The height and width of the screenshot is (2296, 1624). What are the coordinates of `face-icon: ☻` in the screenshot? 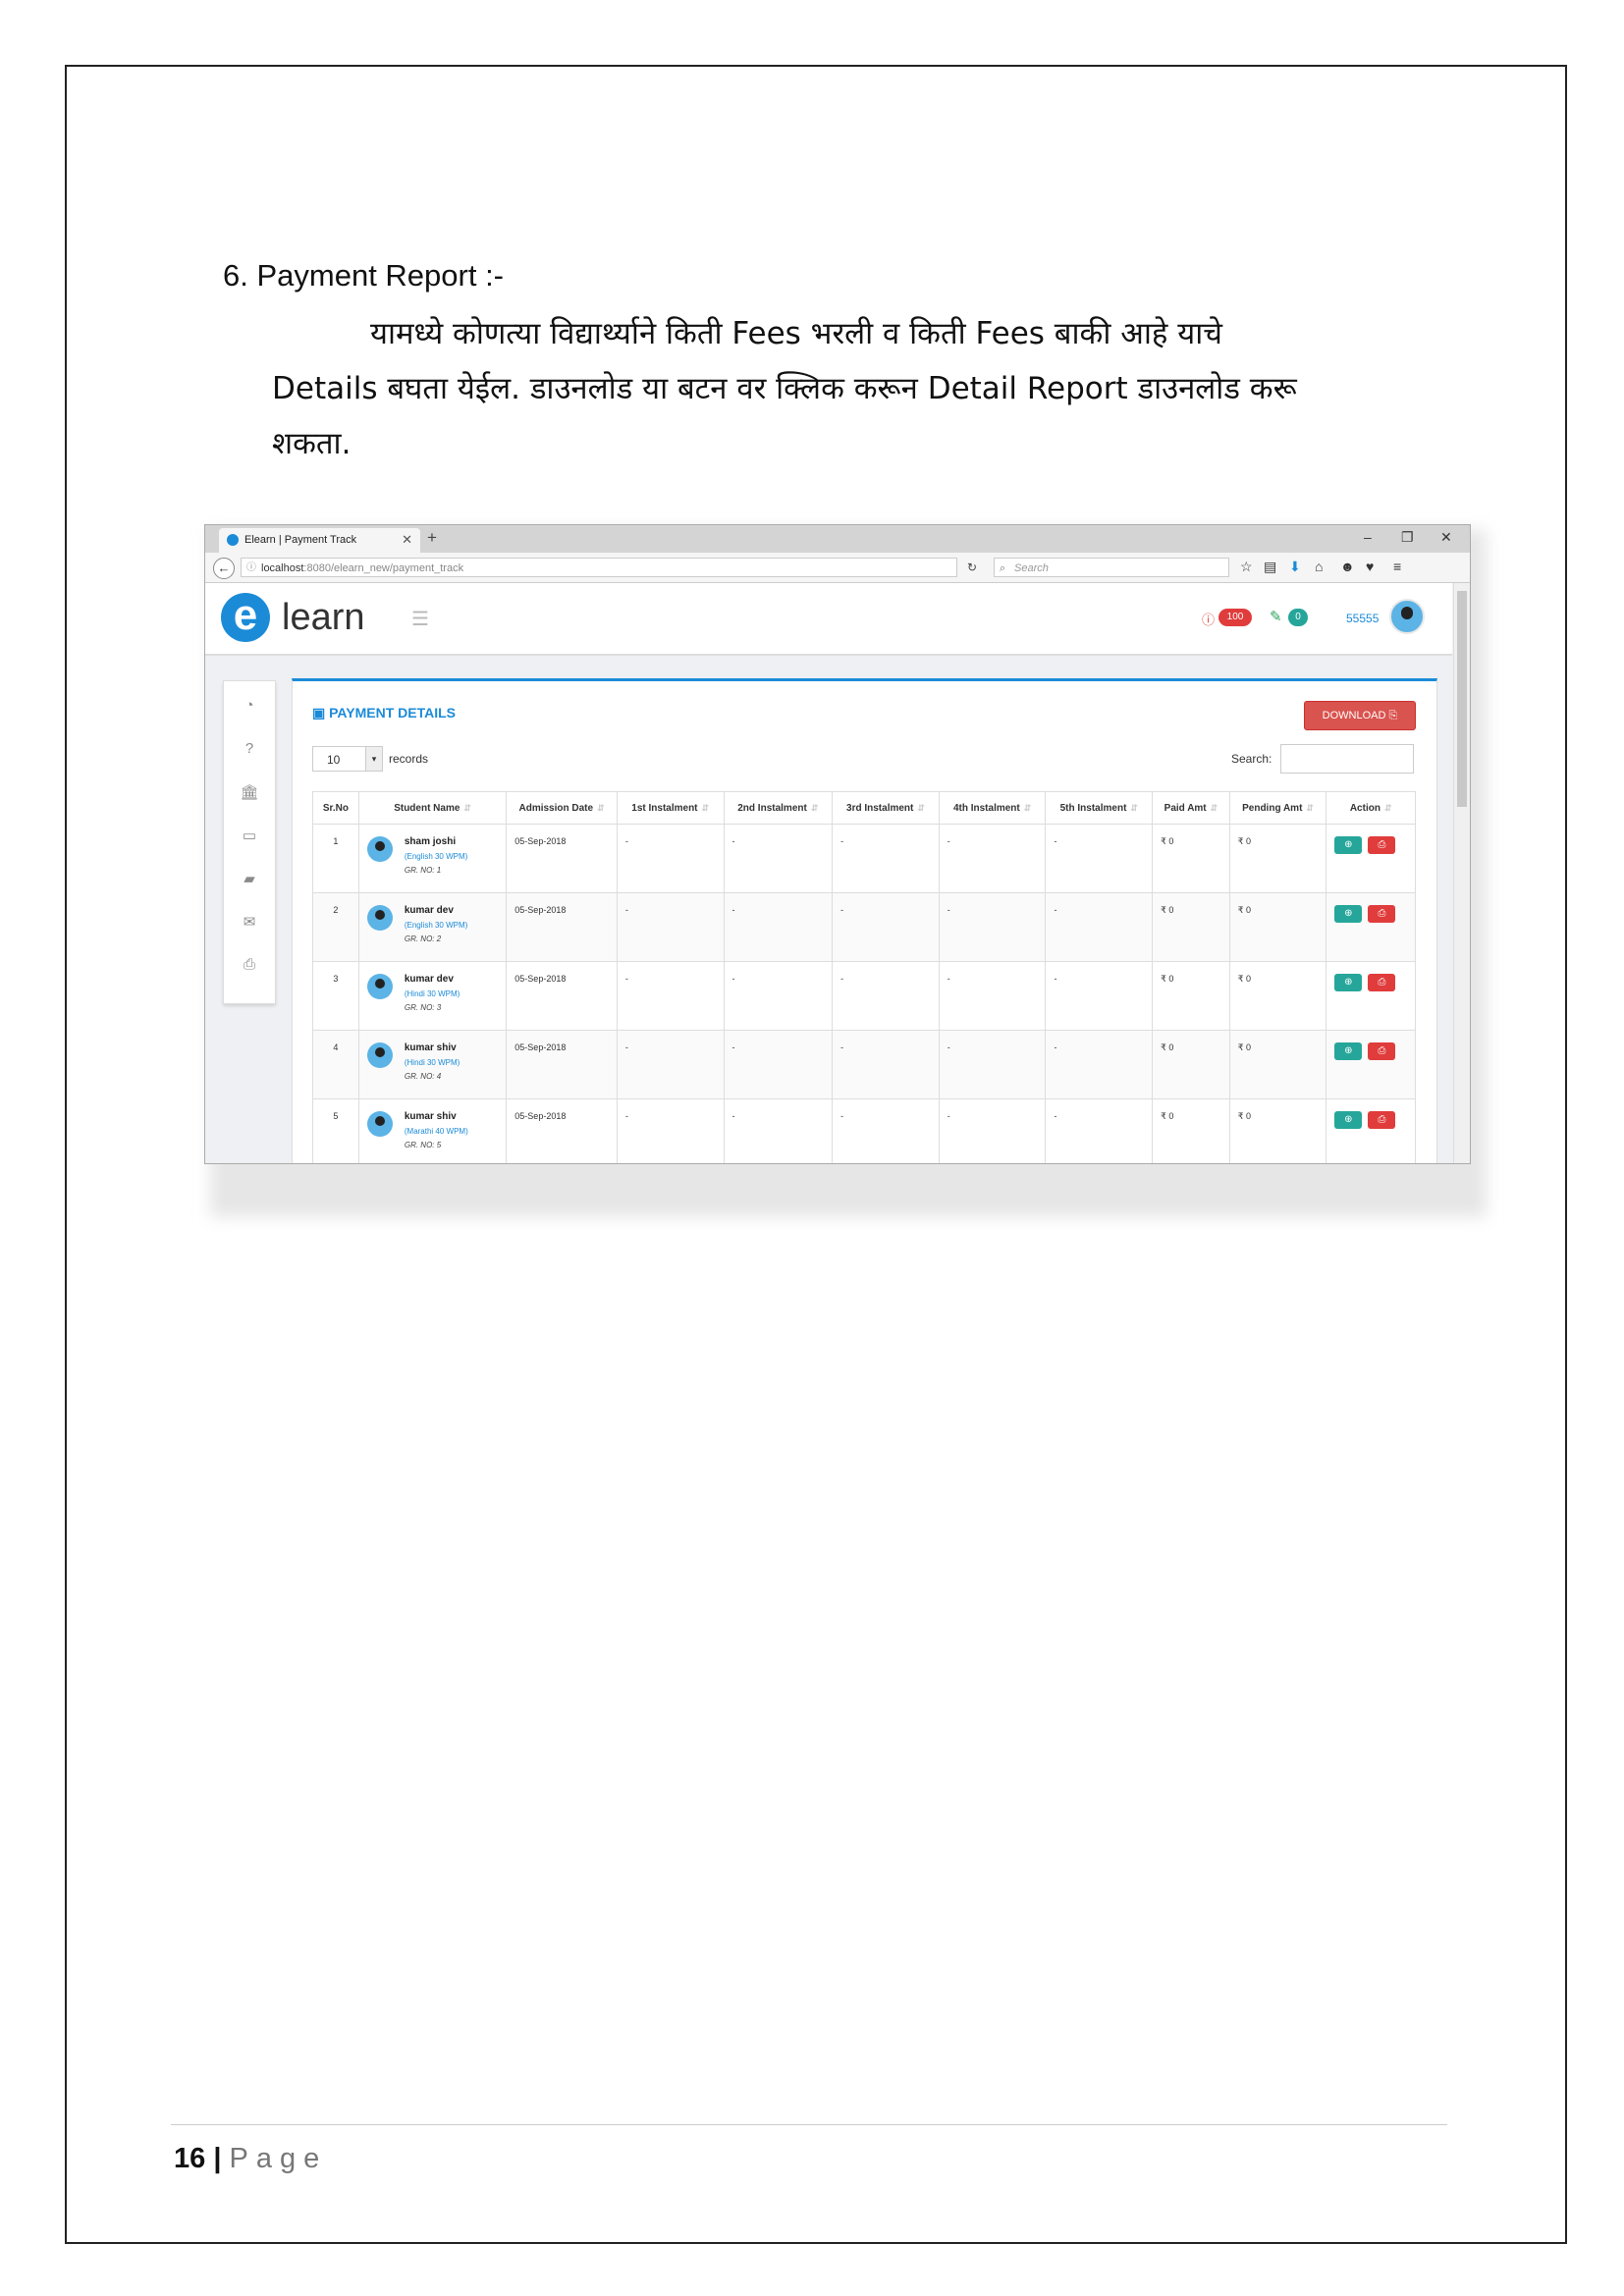 It's located at (1347, 566).